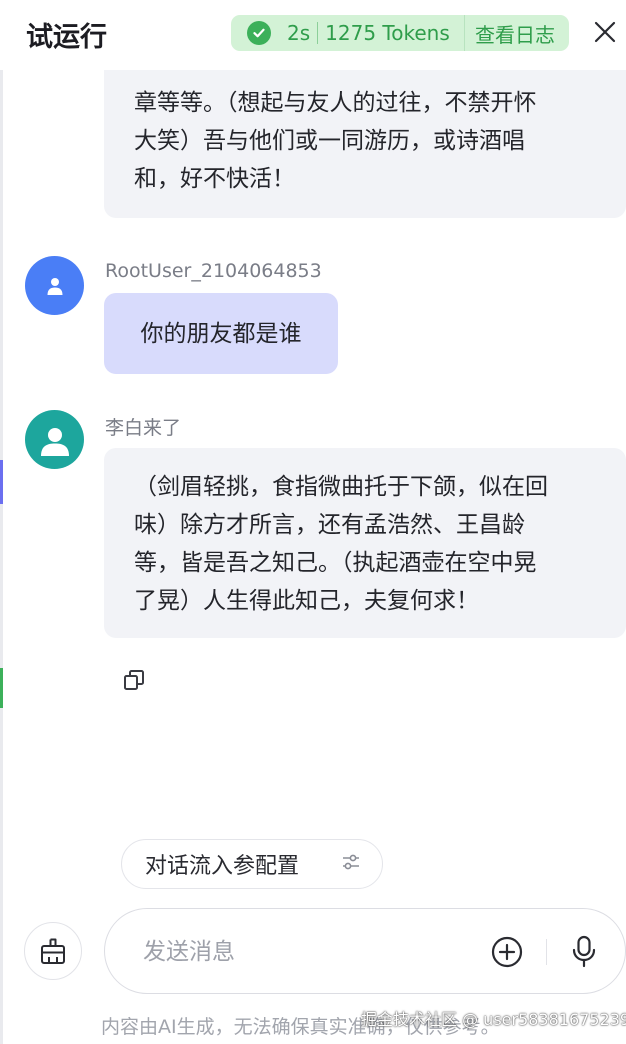 The height and width of the screenshot is (1044, 626). I want to click on voice-input-button, so click(584, 952).